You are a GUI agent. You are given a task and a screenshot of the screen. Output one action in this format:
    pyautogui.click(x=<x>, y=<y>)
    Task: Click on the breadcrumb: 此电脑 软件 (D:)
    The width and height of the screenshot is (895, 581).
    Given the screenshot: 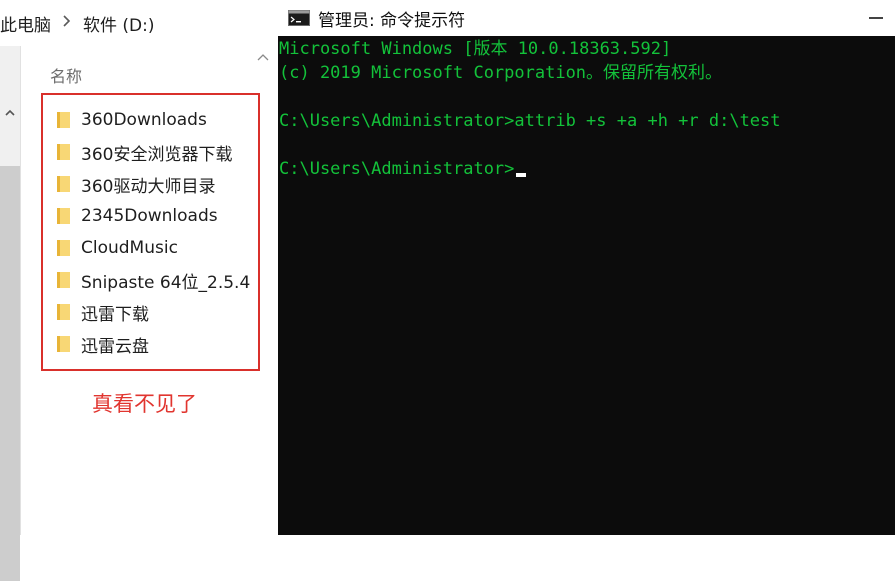 What is the action you would take?
    pyautogui.click(x=139, y=23)
    